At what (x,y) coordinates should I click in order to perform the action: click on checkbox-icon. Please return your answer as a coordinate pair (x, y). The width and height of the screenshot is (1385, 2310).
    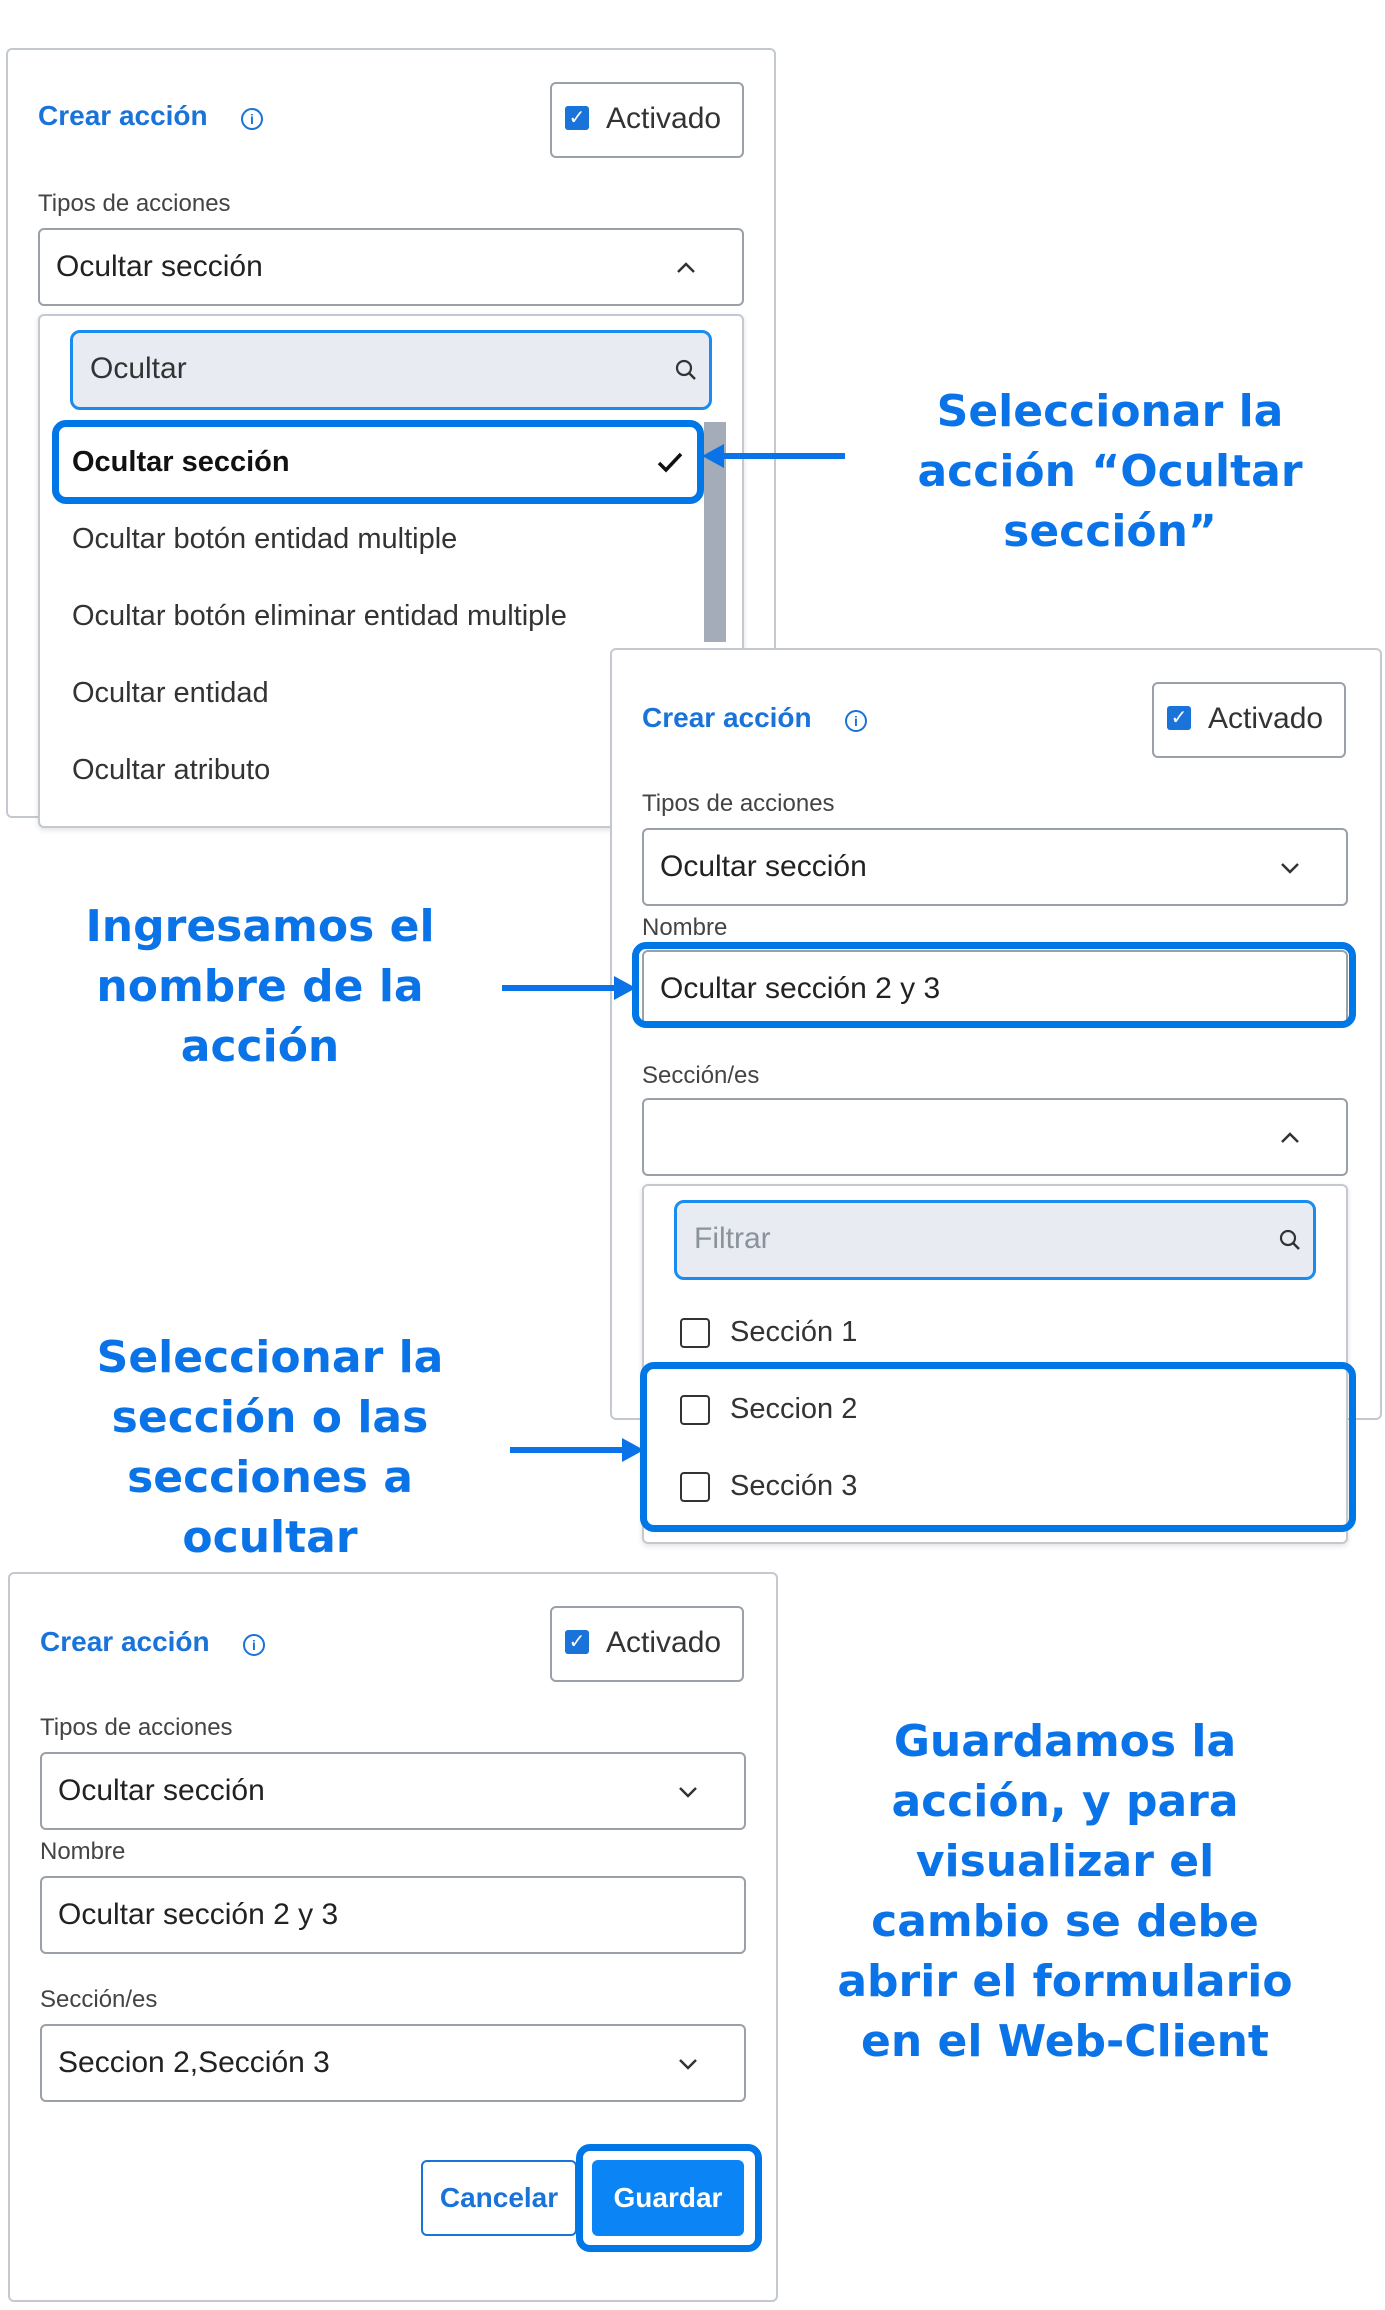
    Looking at the image, I should click on (695, 1333).